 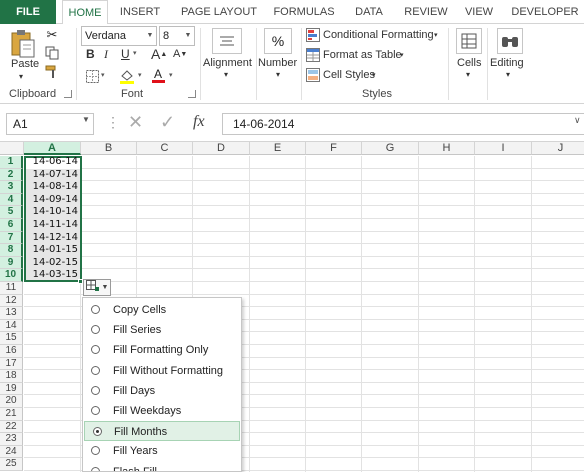 I want to click on row-header-22: 22, so click(x=11, y=427).